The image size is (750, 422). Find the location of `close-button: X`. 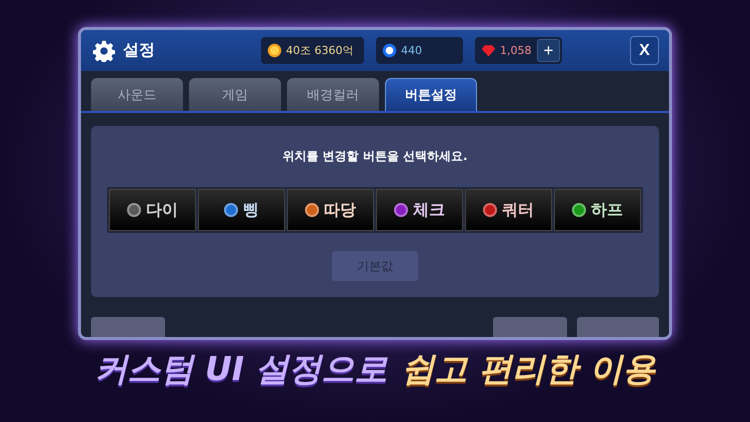

close-button: X is located at coordinates (644, 51).